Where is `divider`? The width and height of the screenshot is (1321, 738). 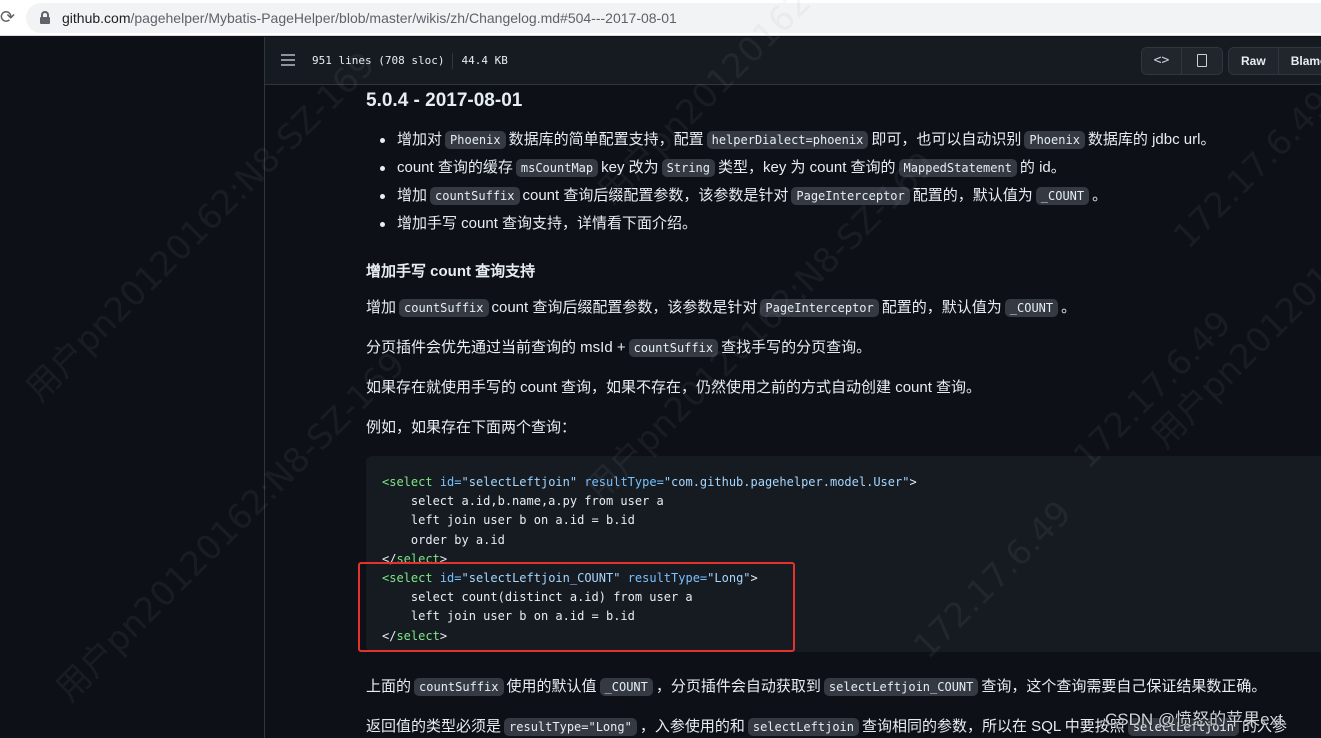 divider is located at coordinates (453, 61).